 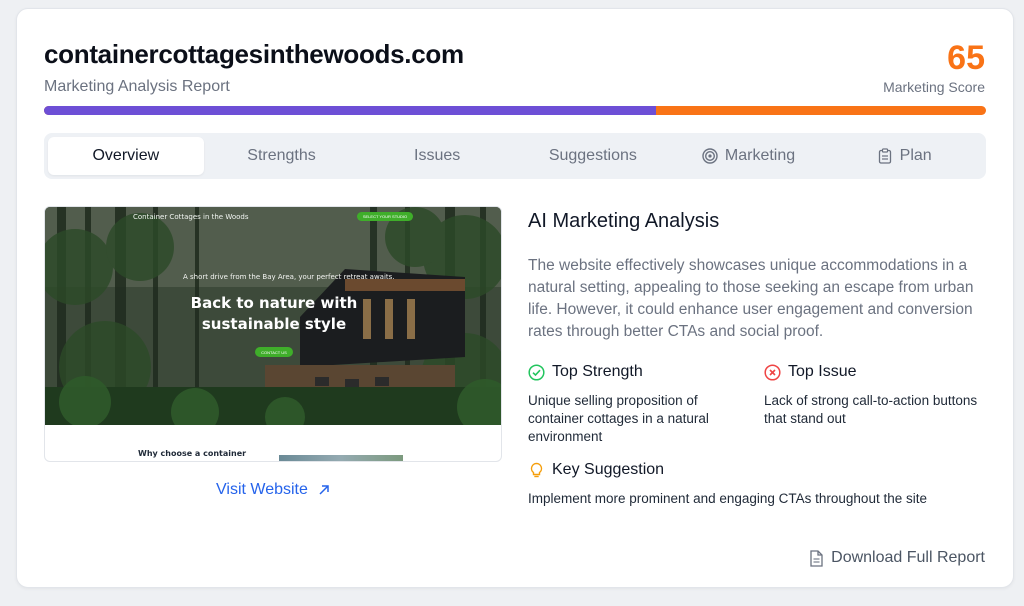 I want to click on document-icon, so click(x=816, y=558).